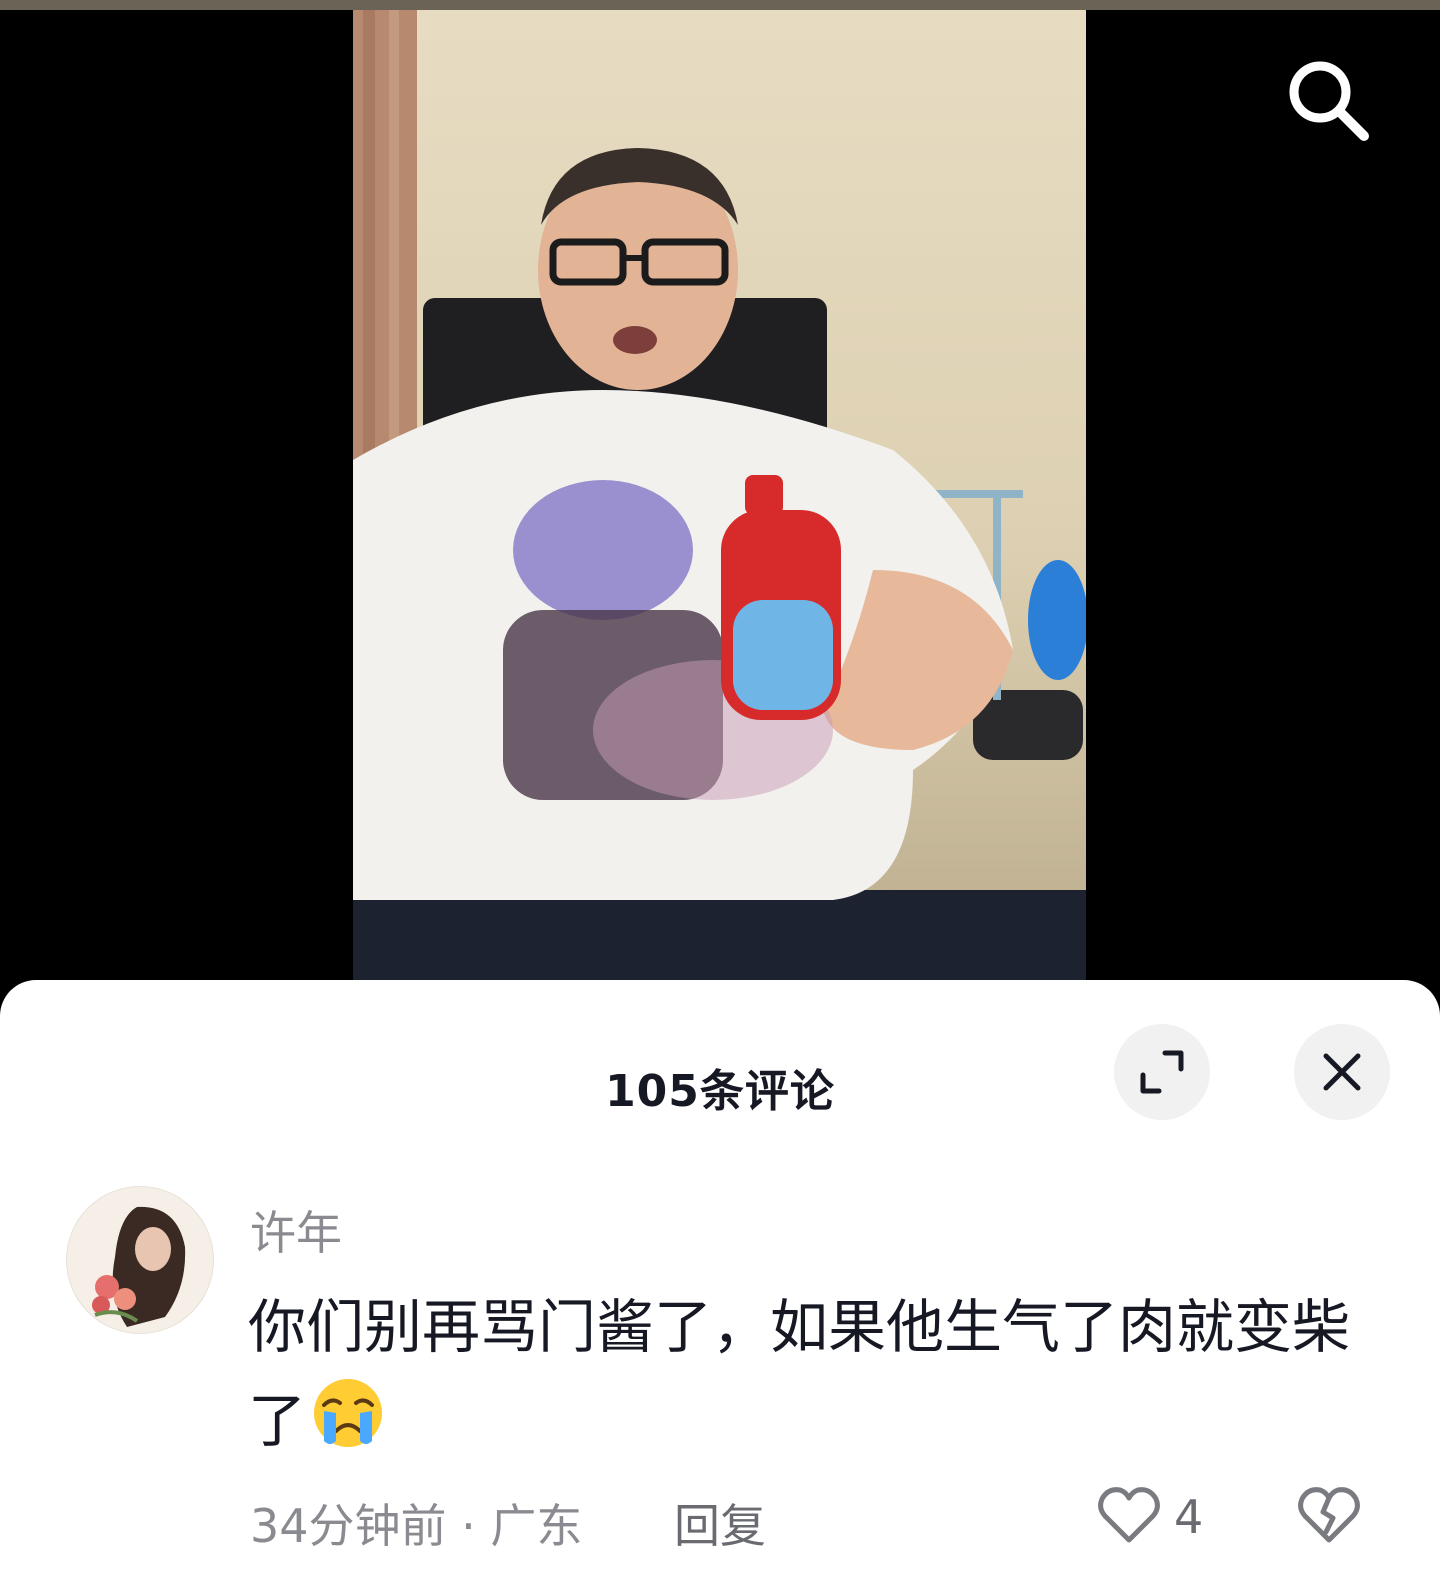 The image size is (1440, 1584). Describe the element at coordinates (799, 1374) in the screenshot. I see `comment-text: 你们别再骂门酱了，如果他生气了肉就变柴了` at that location.